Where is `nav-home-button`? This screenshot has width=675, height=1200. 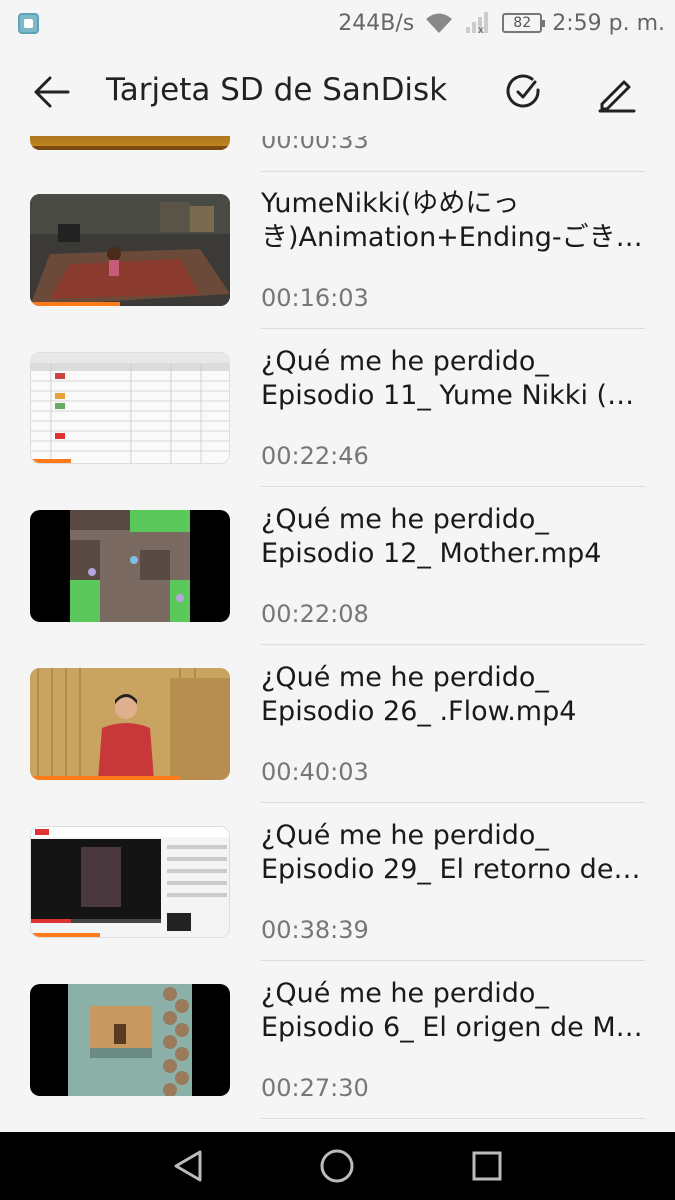
nav-home-button is located at coordinates (337, 1166).